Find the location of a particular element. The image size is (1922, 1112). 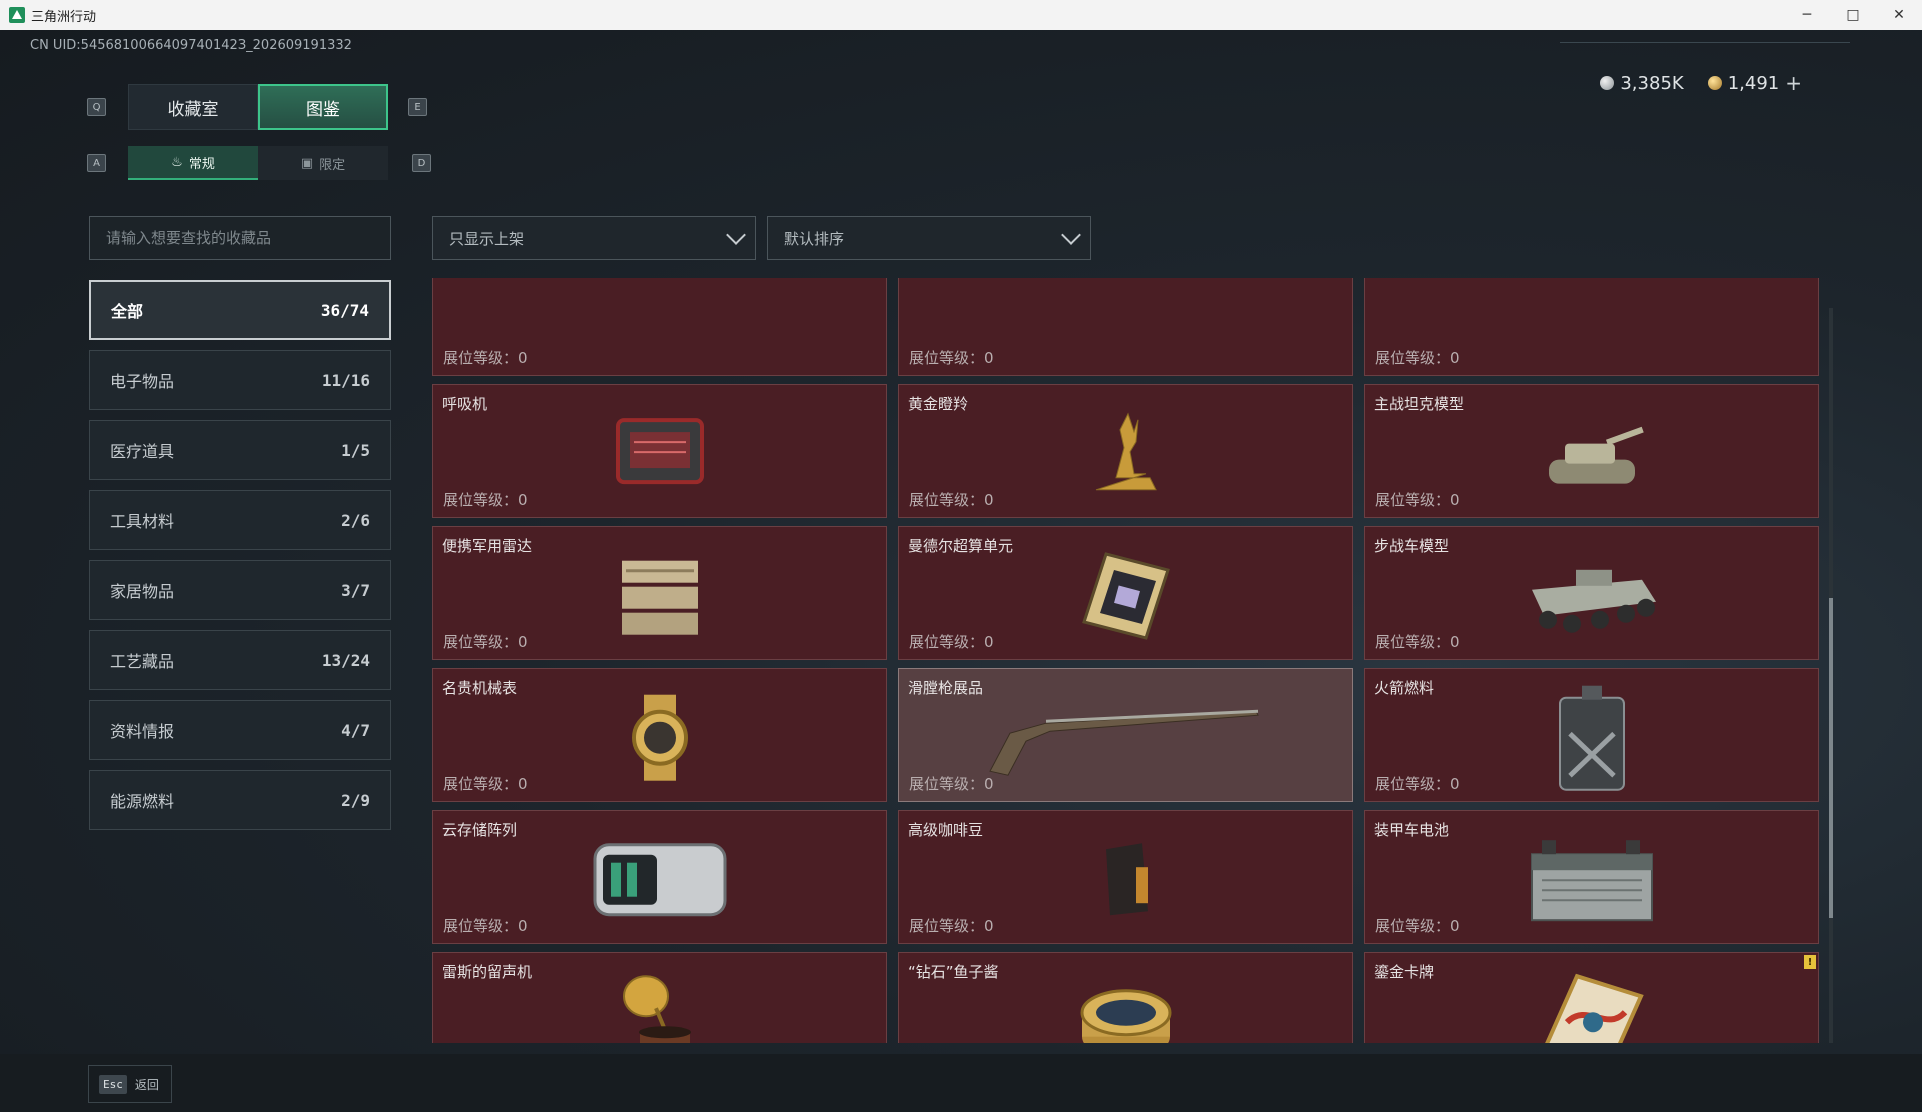

grid-scrollbar is located at coordinates (1831, 675).